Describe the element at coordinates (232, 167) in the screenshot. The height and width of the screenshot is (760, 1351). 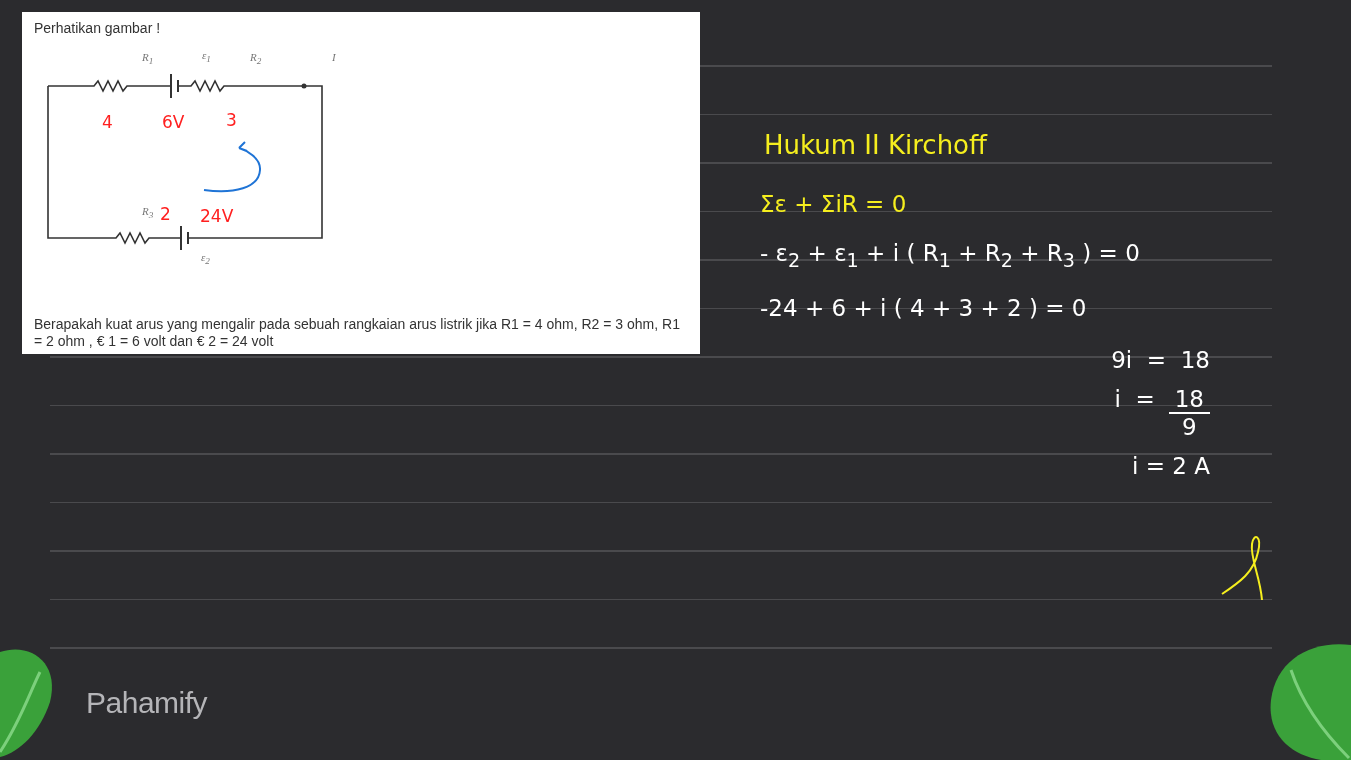
I see `curved-arrow-drawing` at that location.